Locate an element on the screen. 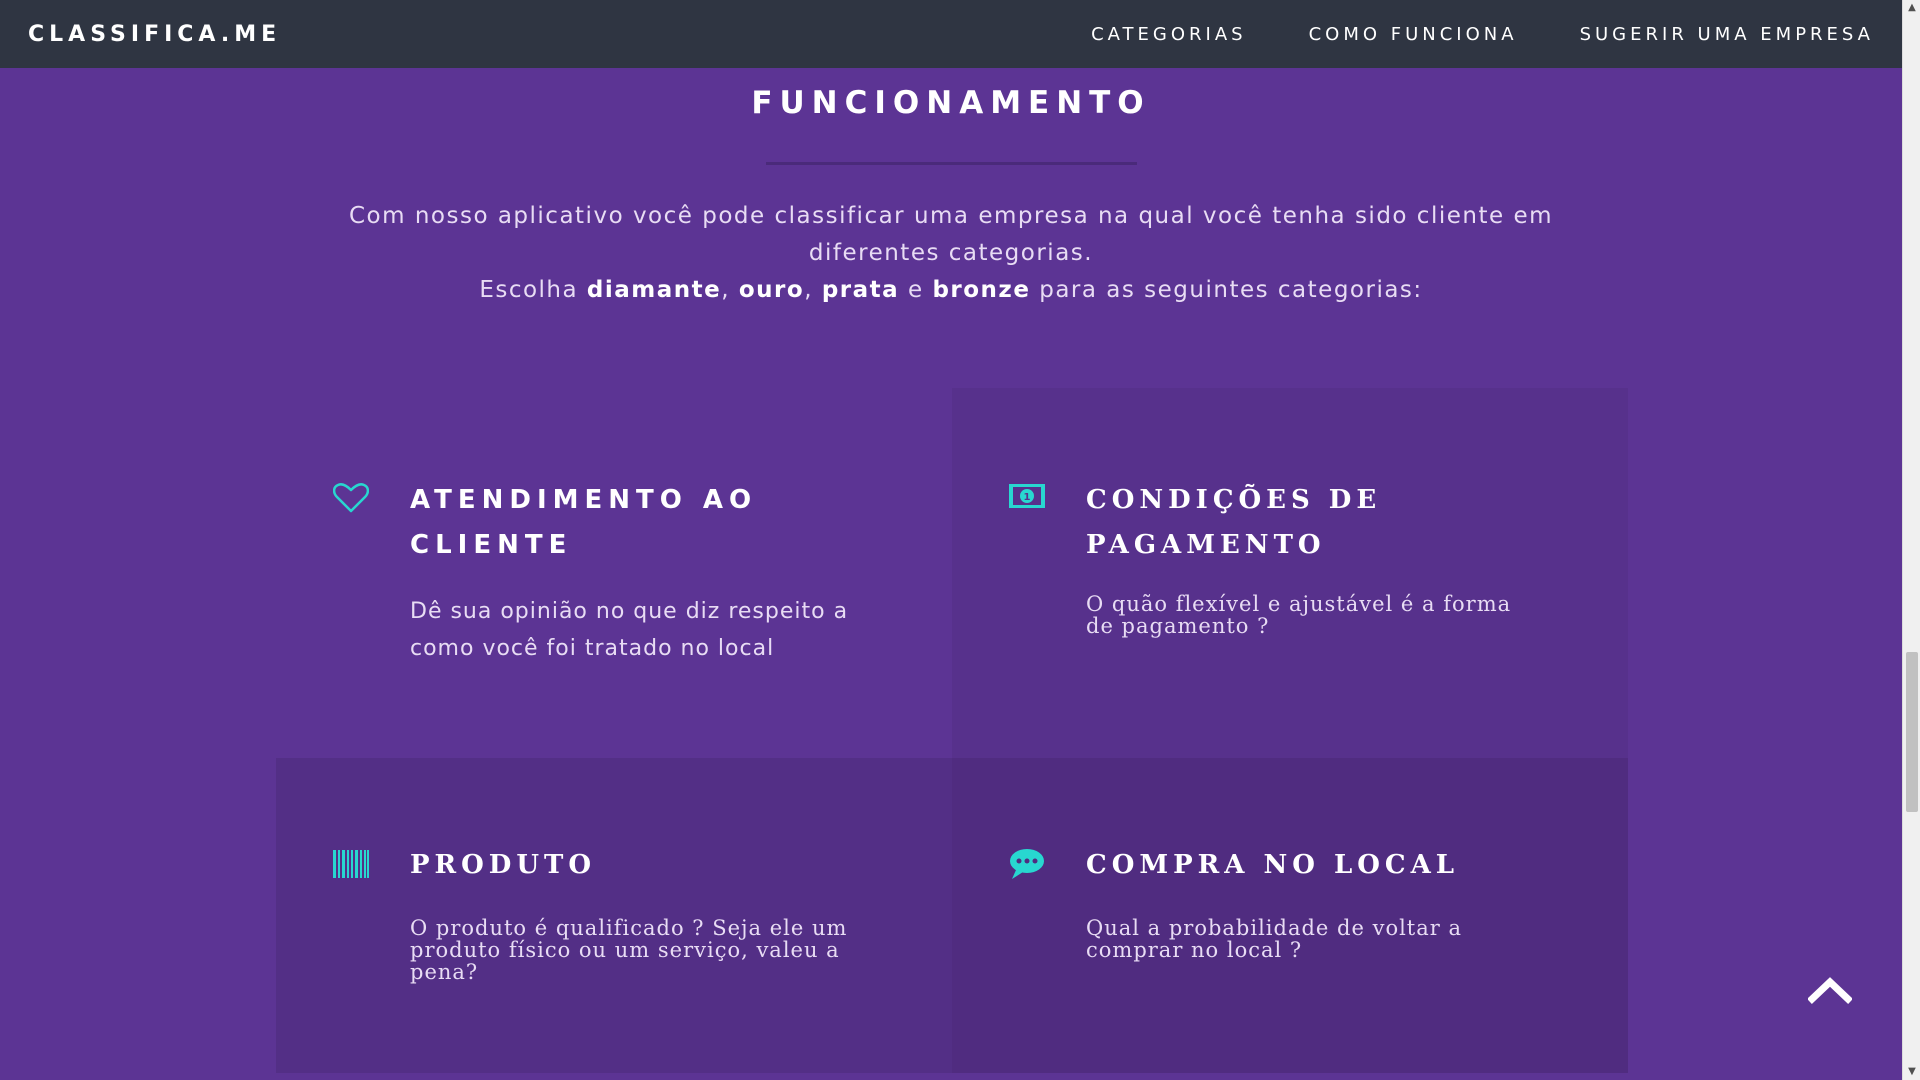 This screenshot has height=1080, width=1920. intro-suffix: para as seguintes categorias: is located at coordinates (1226, 290).